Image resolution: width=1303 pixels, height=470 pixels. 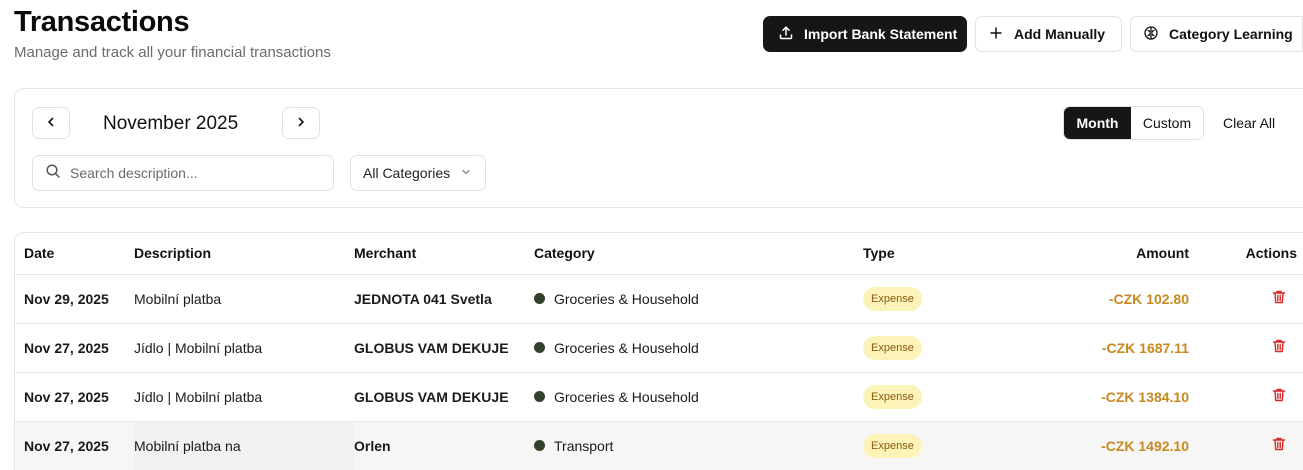 I want to click on row-description: Mobilní platba, so click(x=244, y=299).